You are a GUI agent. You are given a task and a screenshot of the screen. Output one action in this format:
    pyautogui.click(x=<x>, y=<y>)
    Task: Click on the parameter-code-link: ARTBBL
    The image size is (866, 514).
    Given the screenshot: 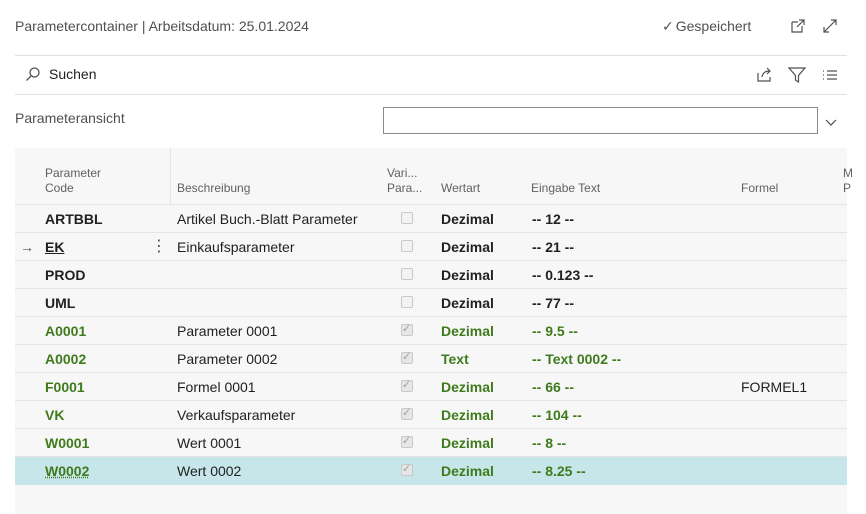 What is the action you would take?
    pyautogui.click(x=74, y=219)
    